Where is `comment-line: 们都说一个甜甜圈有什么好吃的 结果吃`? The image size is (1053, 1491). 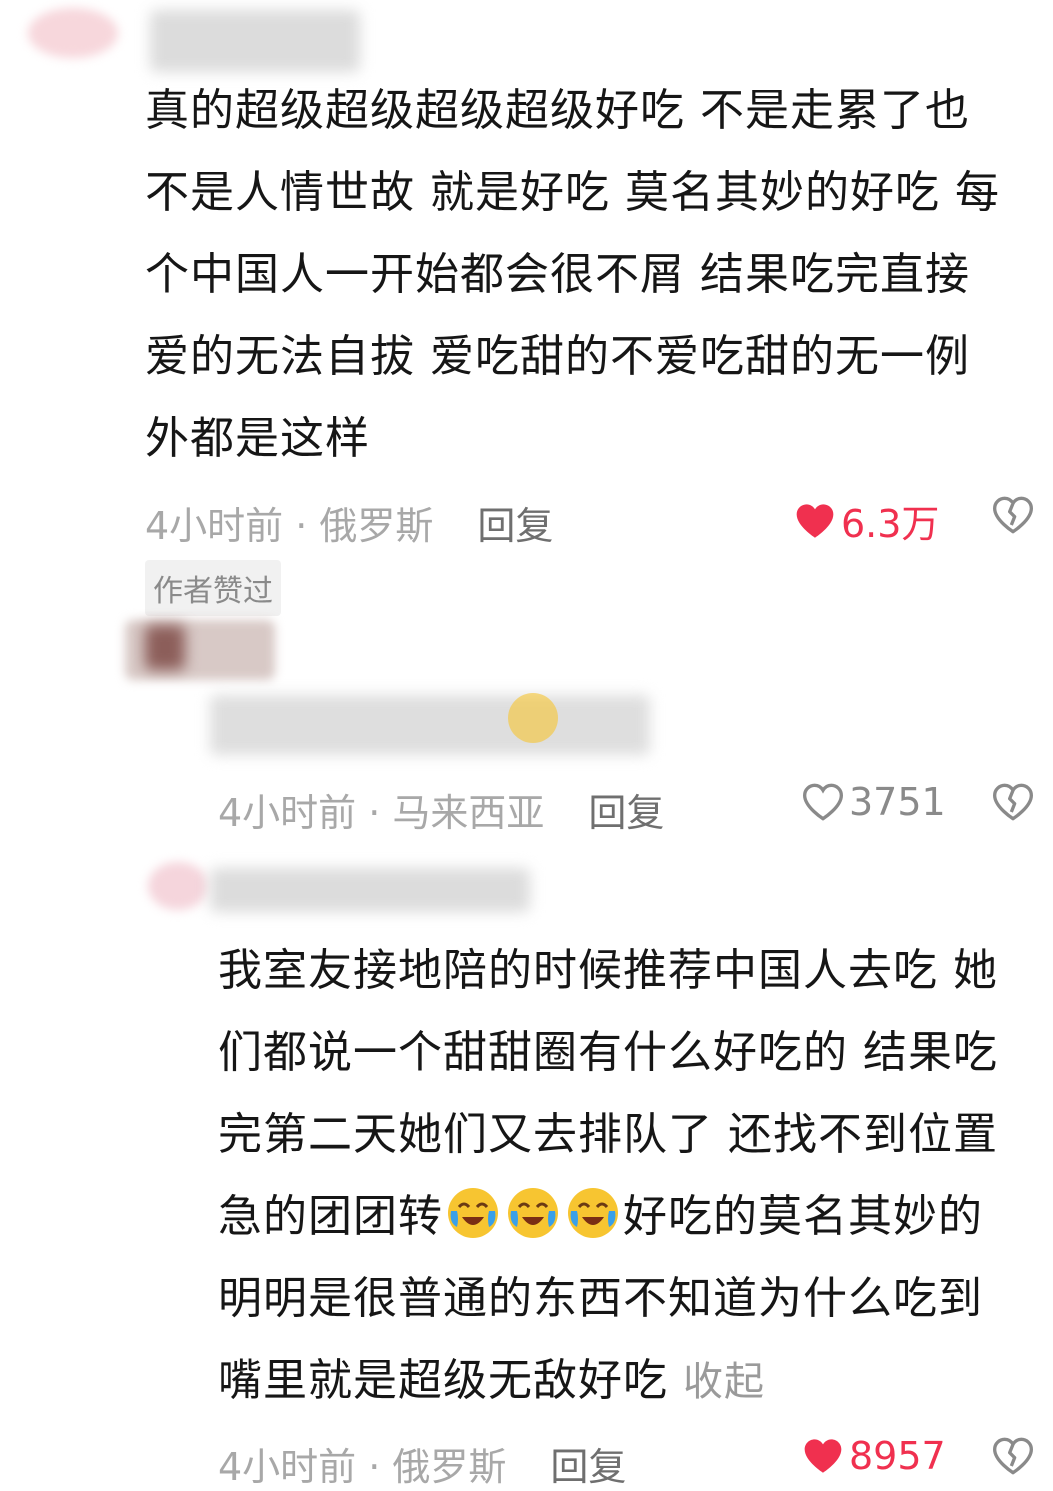
comment-line: 们都说一个甜甜圈有什么好吃的 结果吃 is located at coordinates (608, 1052).